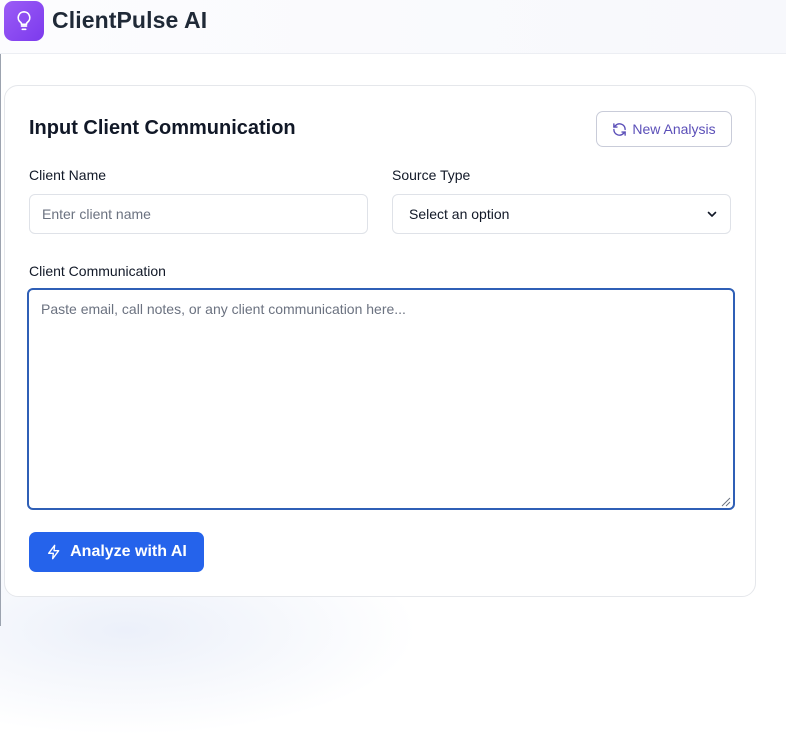  I want to click on analyze-label: Analyze with AI, so click(128, 551).